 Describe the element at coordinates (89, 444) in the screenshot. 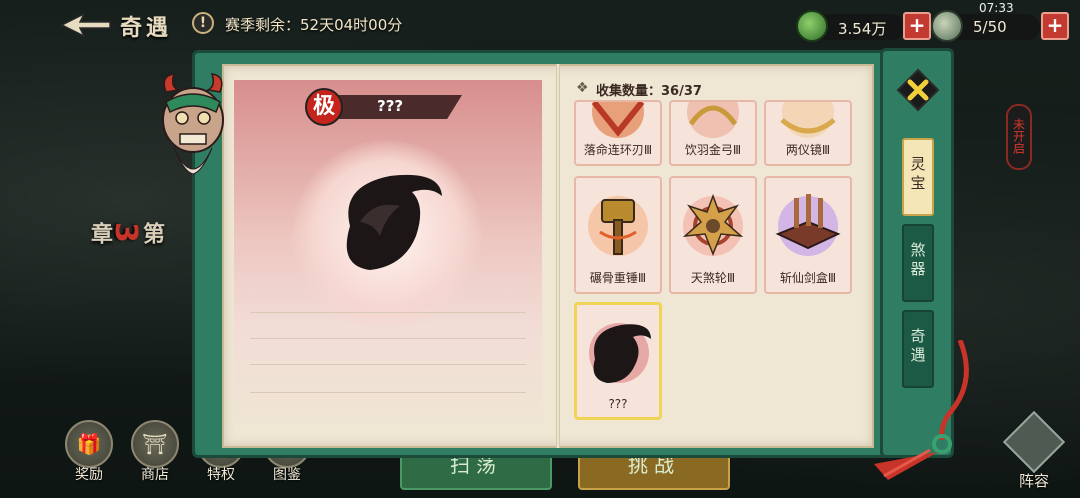

I see `gift-icon: 🎁` at that location.